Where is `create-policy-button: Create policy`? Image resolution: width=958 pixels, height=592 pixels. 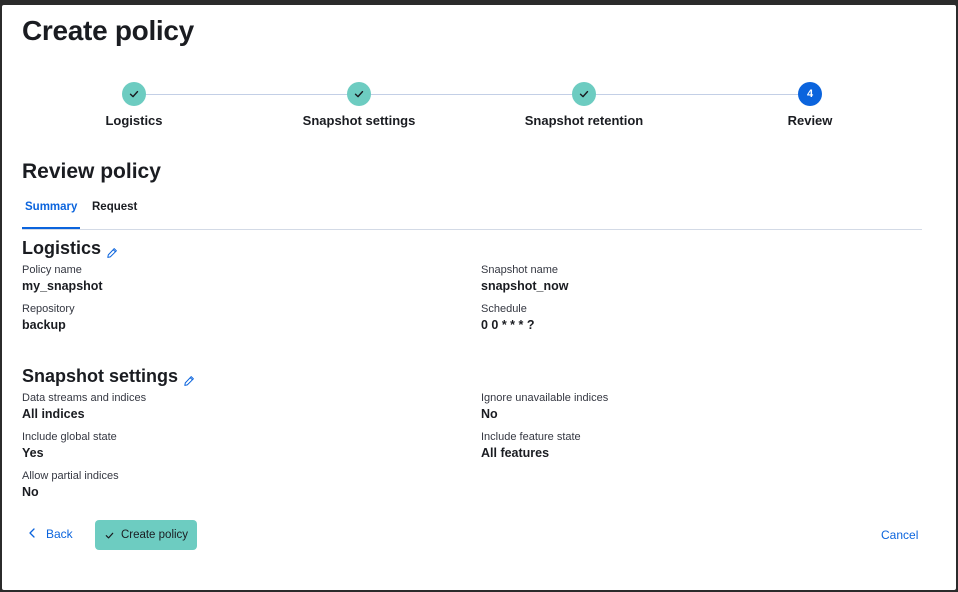 create-policy-button: Create policy is located at coordinates (146, 535).